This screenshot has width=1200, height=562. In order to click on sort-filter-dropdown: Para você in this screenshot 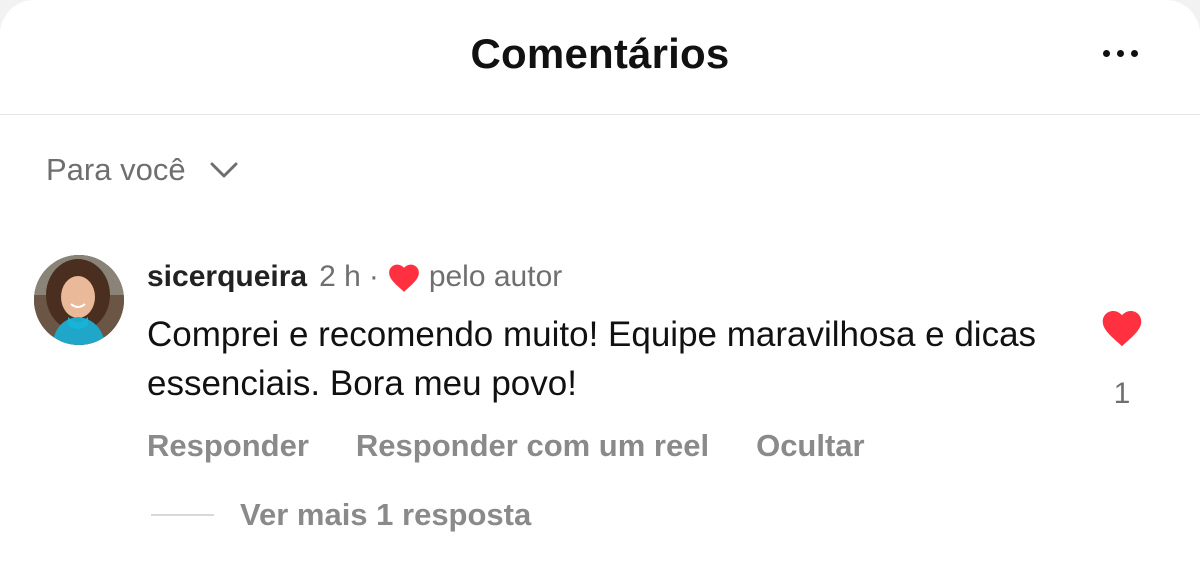, I will do `click(142, 170)`.